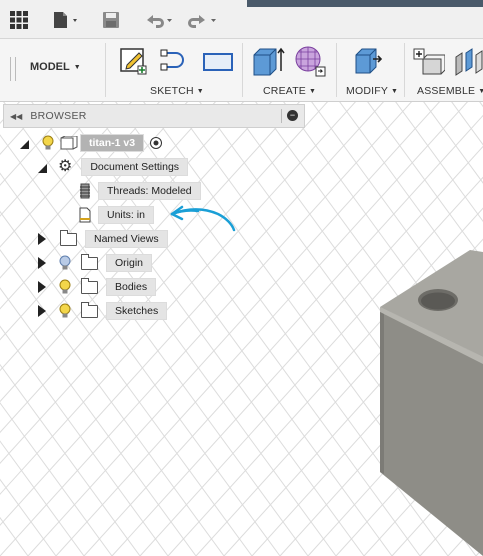 Image resolution: width=483 pixels, height=556 pixels. Describe the element at coordinates (202, 20) in the screenshot. I see `redo-icon` at that location.